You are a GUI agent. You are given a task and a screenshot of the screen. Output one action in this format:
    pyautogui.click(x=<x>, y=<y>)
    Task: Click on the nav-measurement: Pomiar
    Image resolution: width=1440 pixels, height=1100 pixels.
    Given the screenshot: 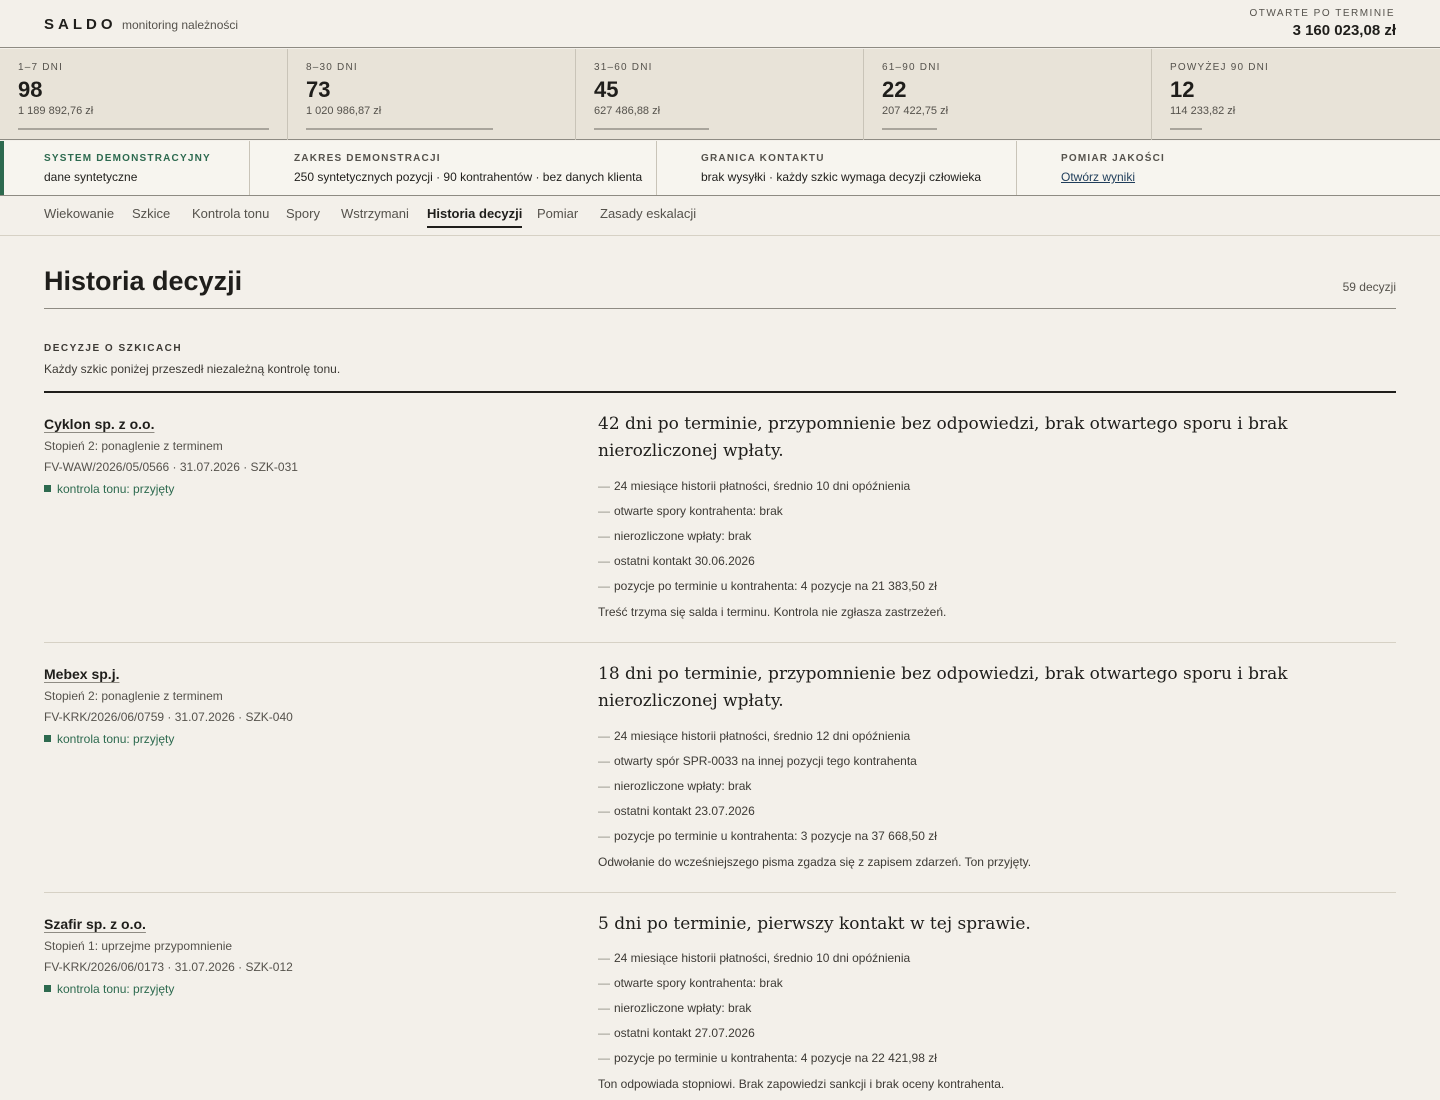 What is the action you would take?
    pyautogui.click(x=557, y=213)
    